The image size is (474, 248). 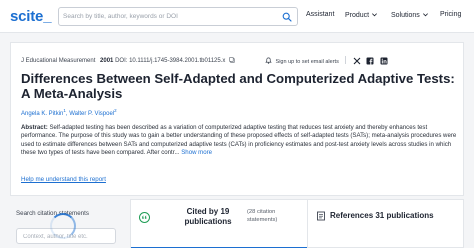 I want to click on search-box, so click(x=178, y=16).